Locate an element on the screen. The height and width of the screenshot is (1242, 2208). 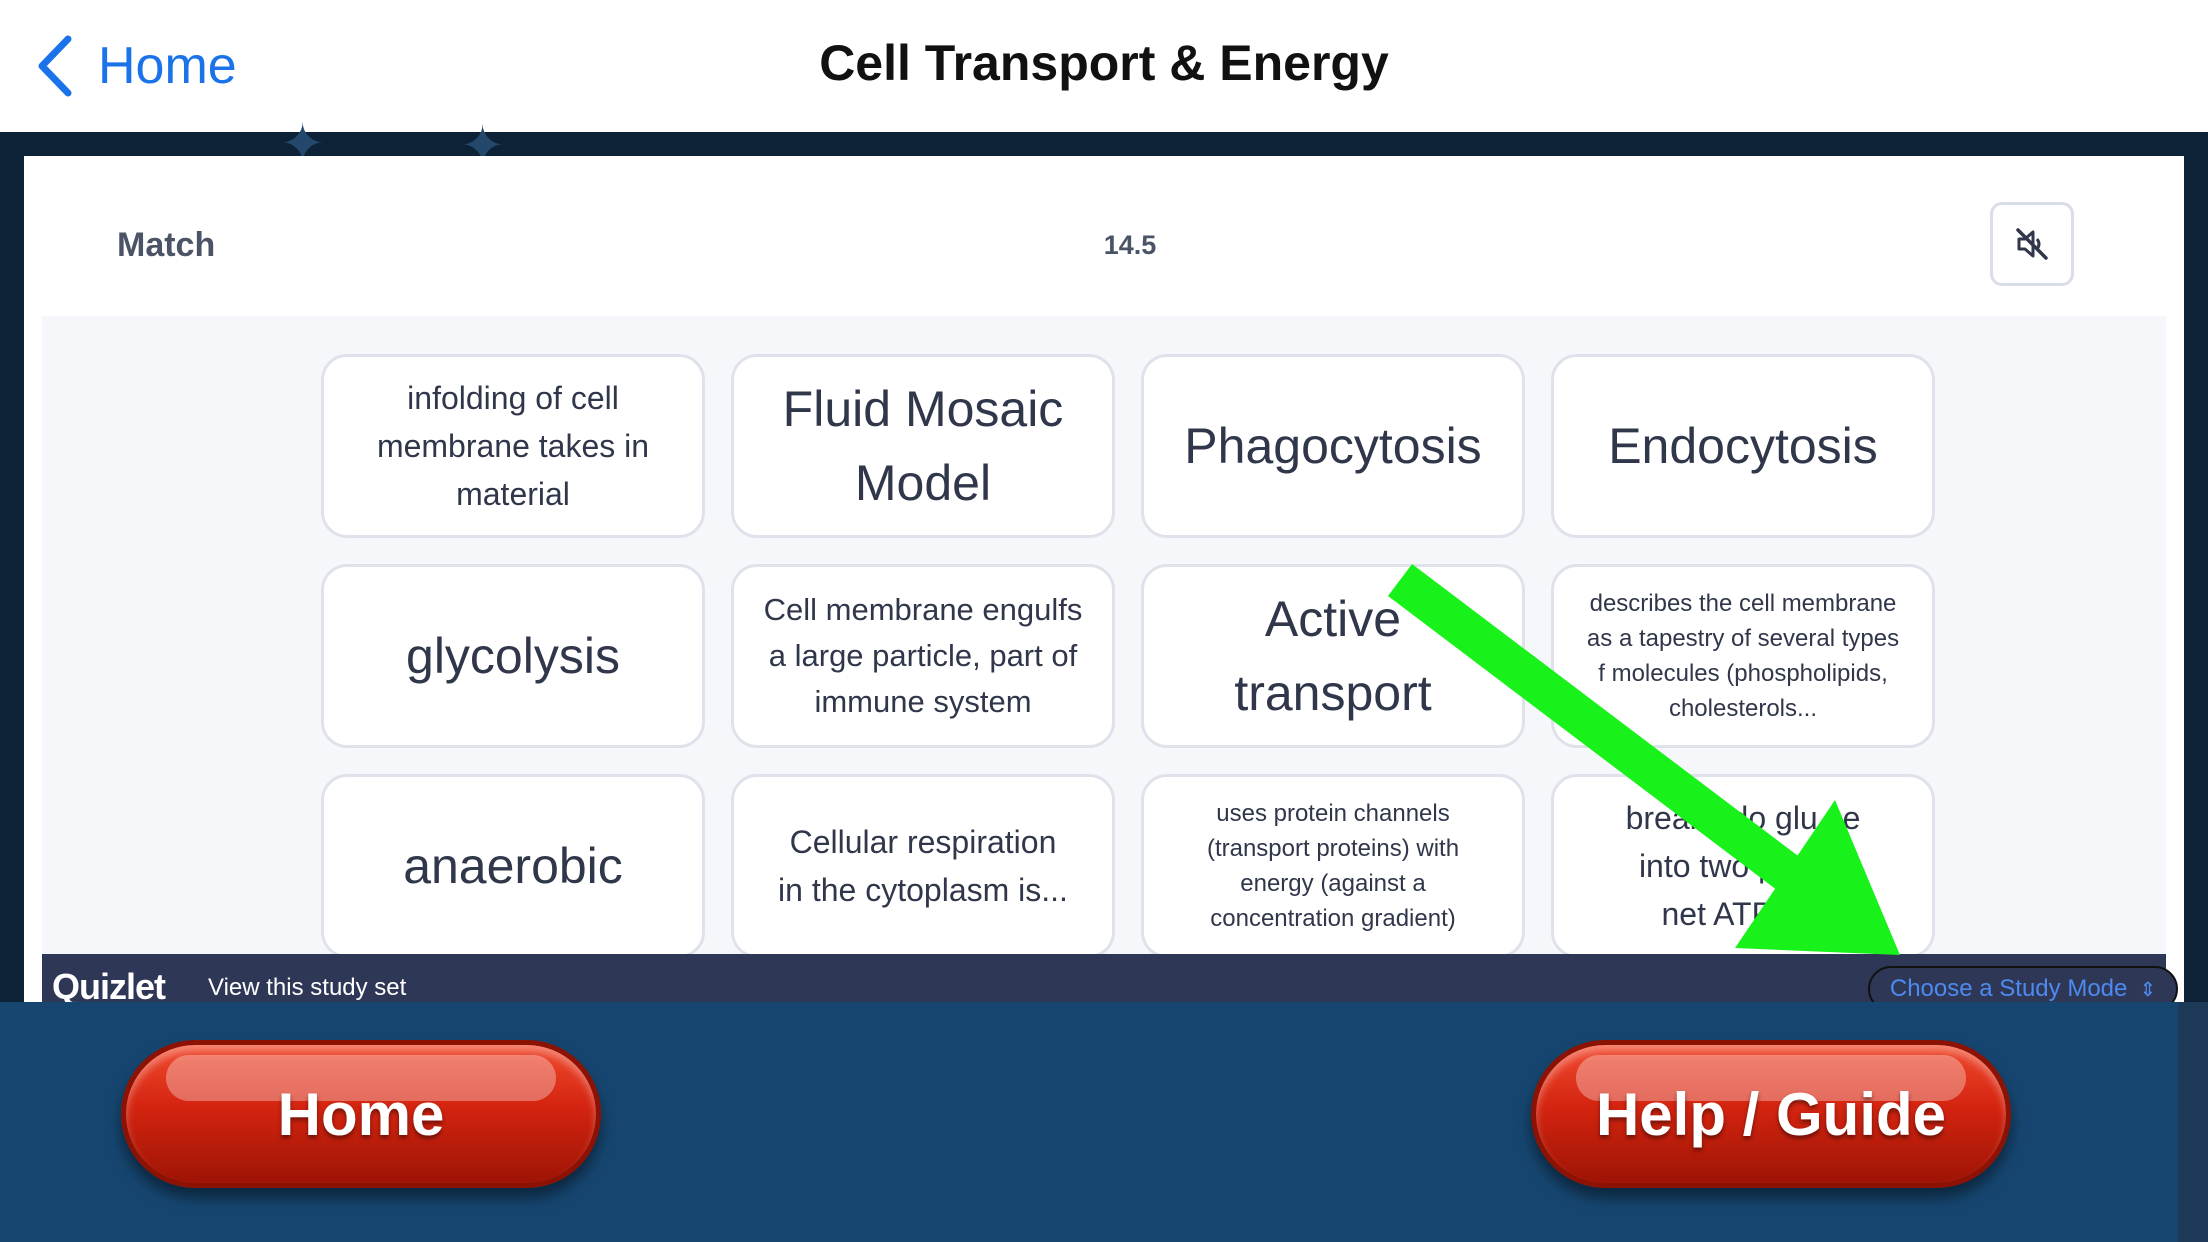
toolbar-edge is located at coordinates (2193, 1122).